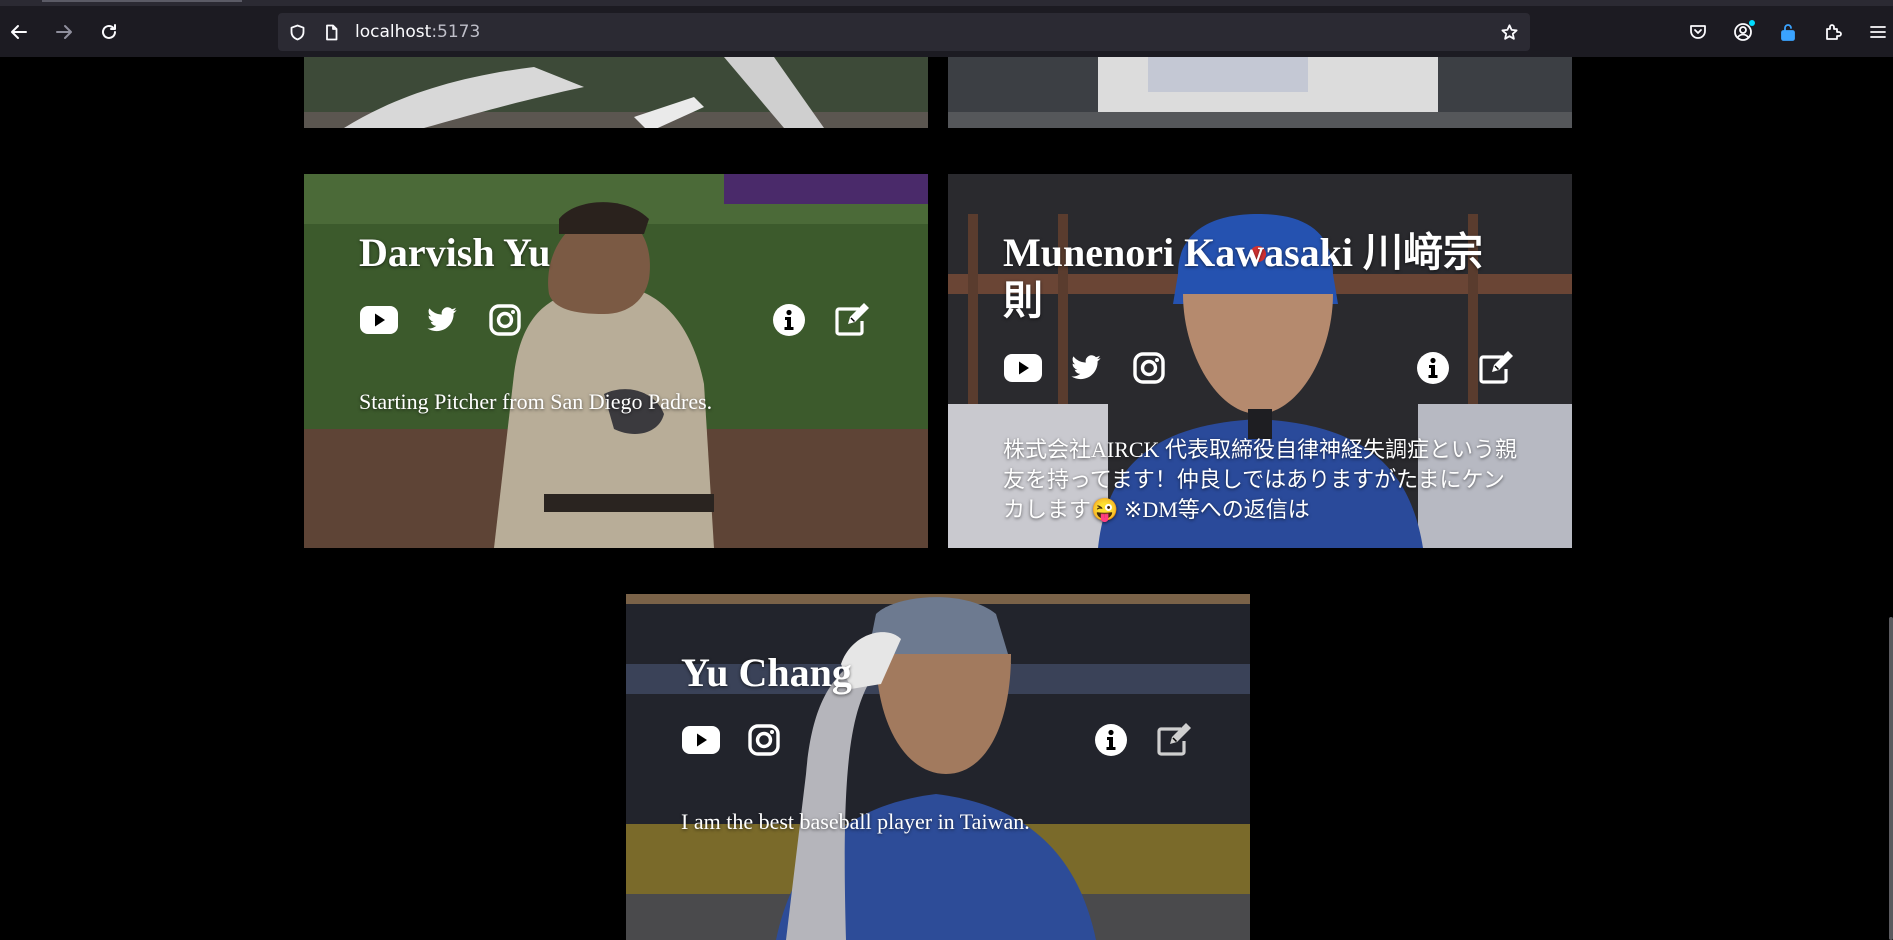 The width and height of the screenshot is (1893, 940). What do you see at coordinates (536, 401) in the screenshot?
I see `player-description: Starting Pitcher from San Diego Padres.` at bounding box center [536, 401].